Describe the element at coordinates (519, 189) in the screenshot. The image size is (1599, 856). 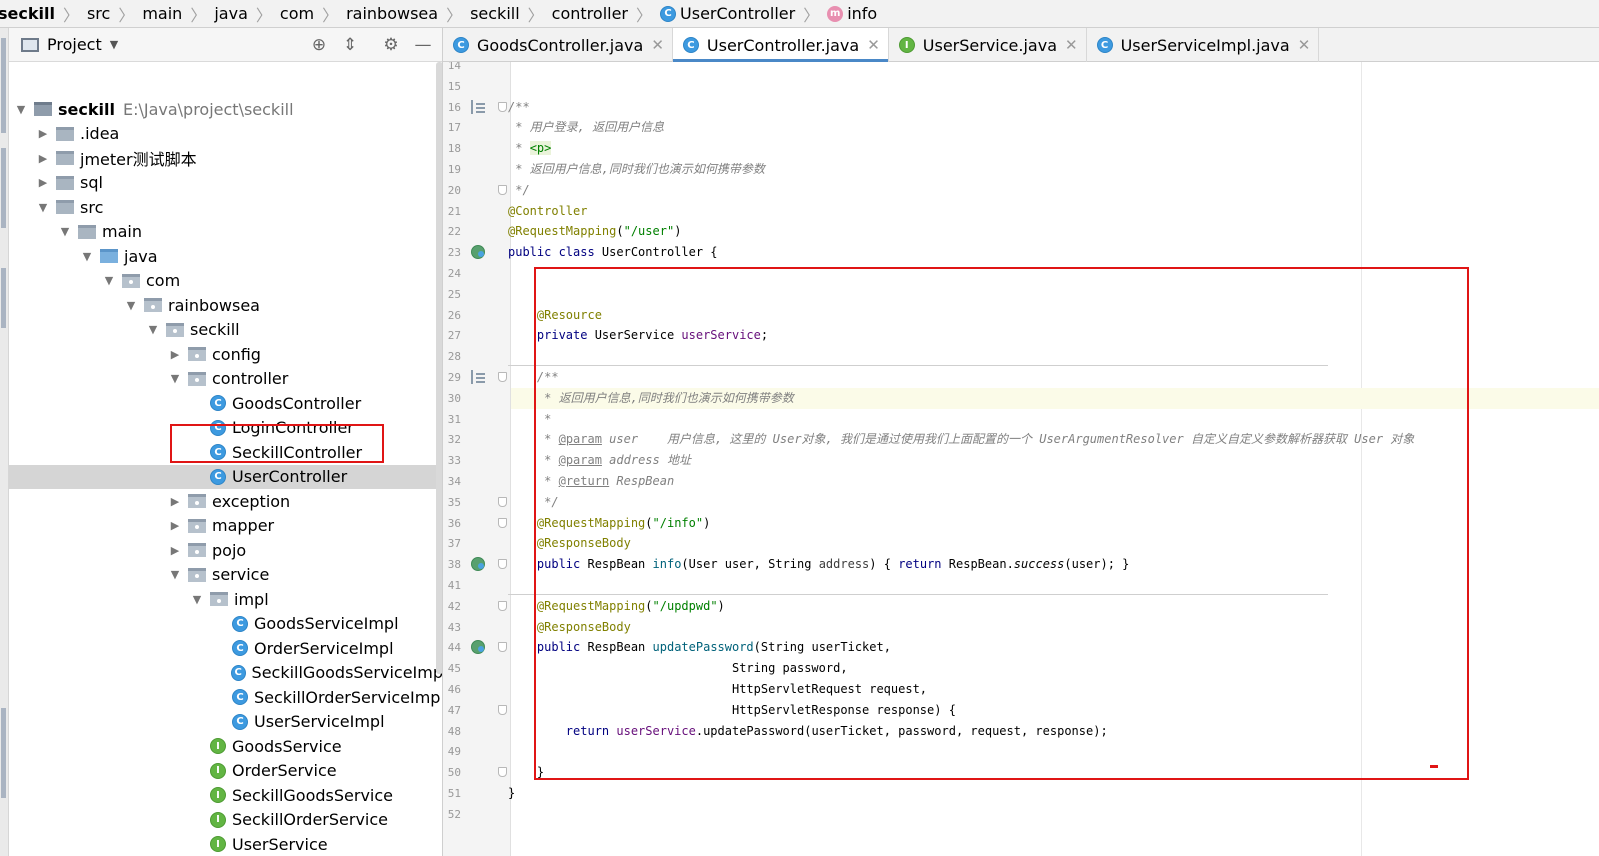
I see `code-token: */` at that location.